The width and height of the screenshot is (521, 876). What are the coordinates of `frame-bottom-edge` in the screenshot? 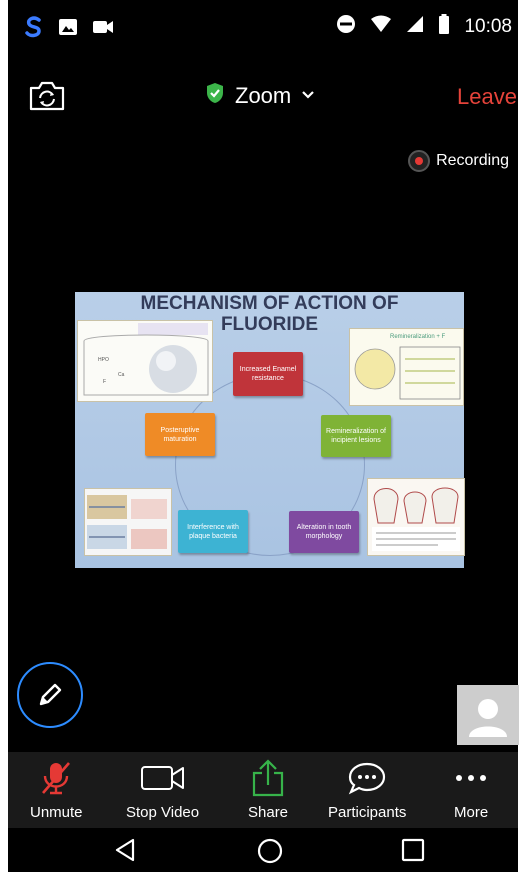 It's located at (260, 874).